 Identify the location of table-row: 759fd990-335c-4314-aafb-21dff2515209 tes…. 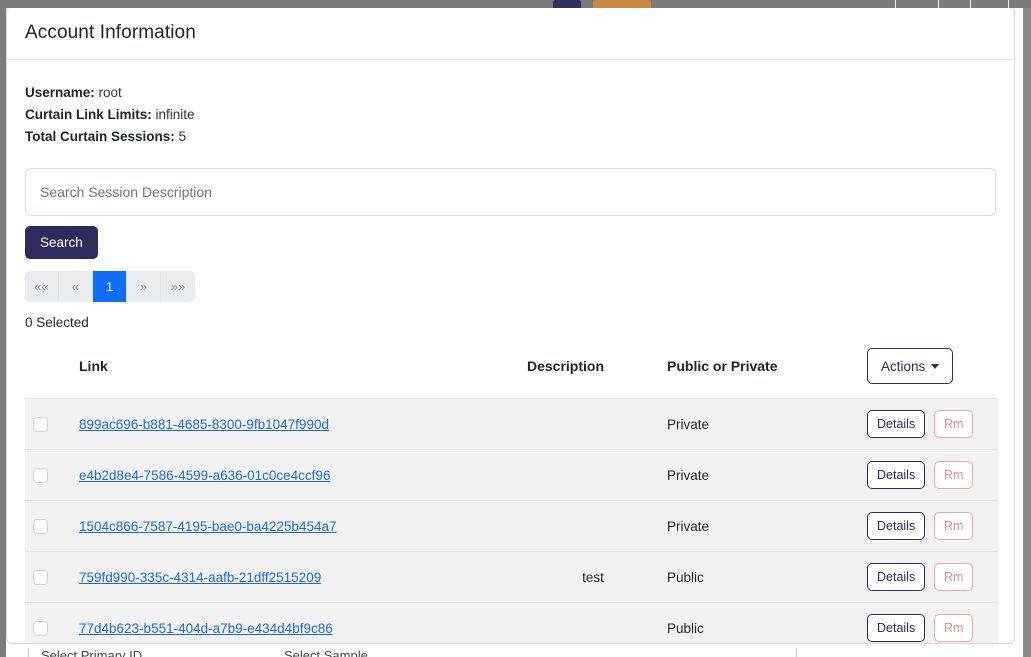
(511, 577).